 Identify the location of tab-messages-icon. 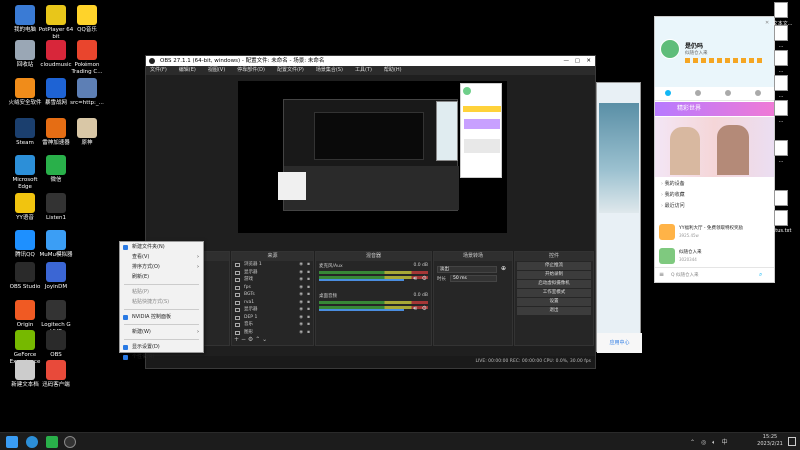
(668, 93).